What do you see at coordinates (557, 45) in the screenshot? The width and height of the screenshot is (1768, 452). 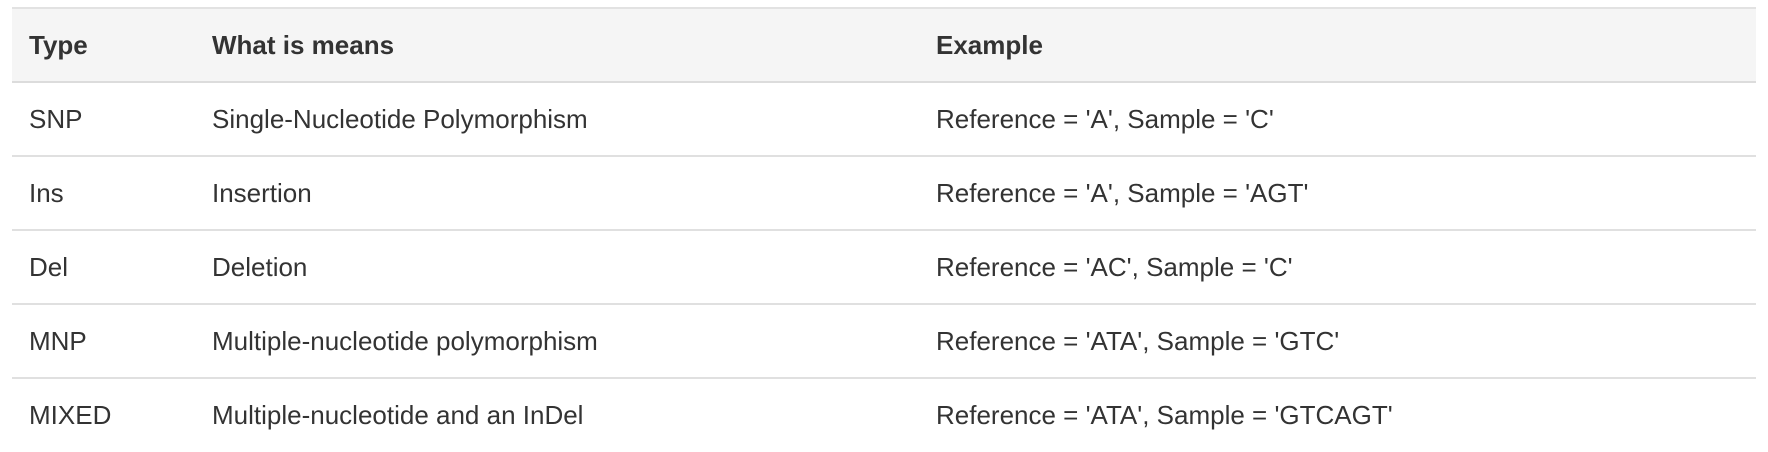 I see `header-what-is-means: What is means` at bounding box center [557, 45].